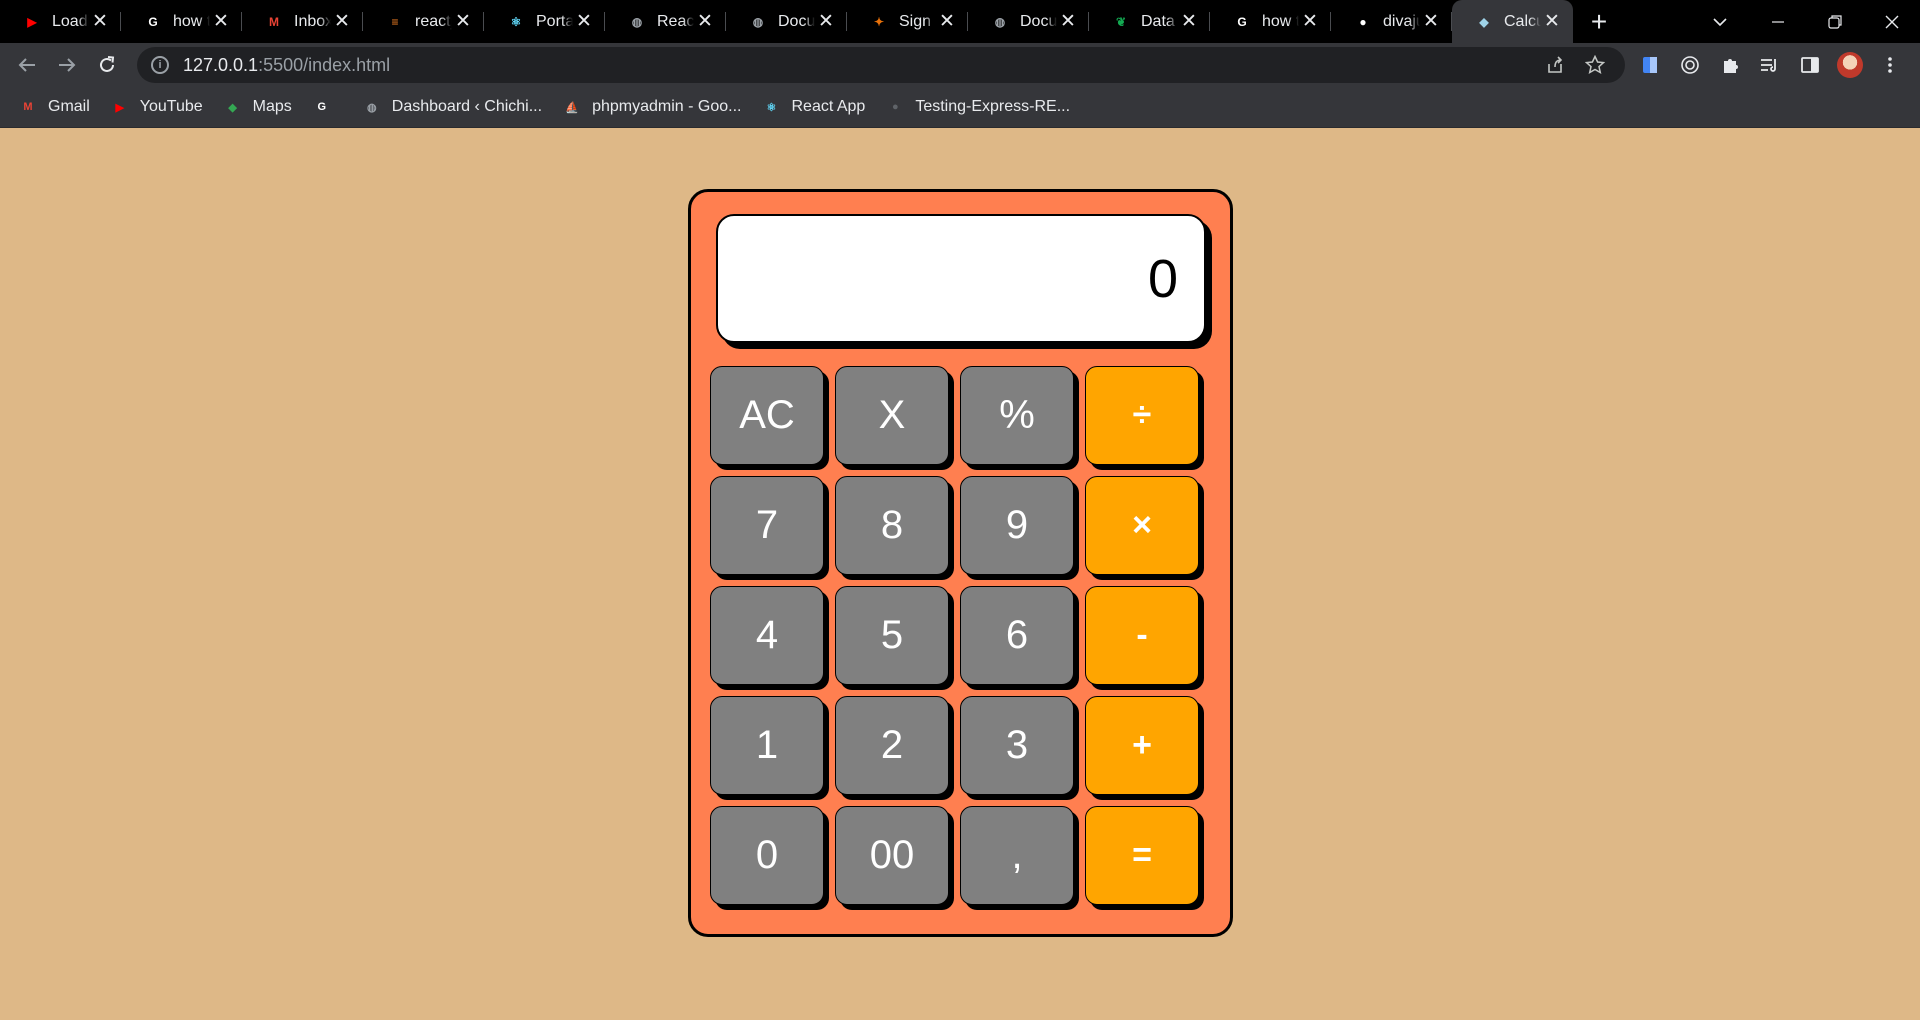 Image resolution: width=1920 pixels, height=1020 pixels. I want to click on bookmark-label: YouTube, so click(171, 106).